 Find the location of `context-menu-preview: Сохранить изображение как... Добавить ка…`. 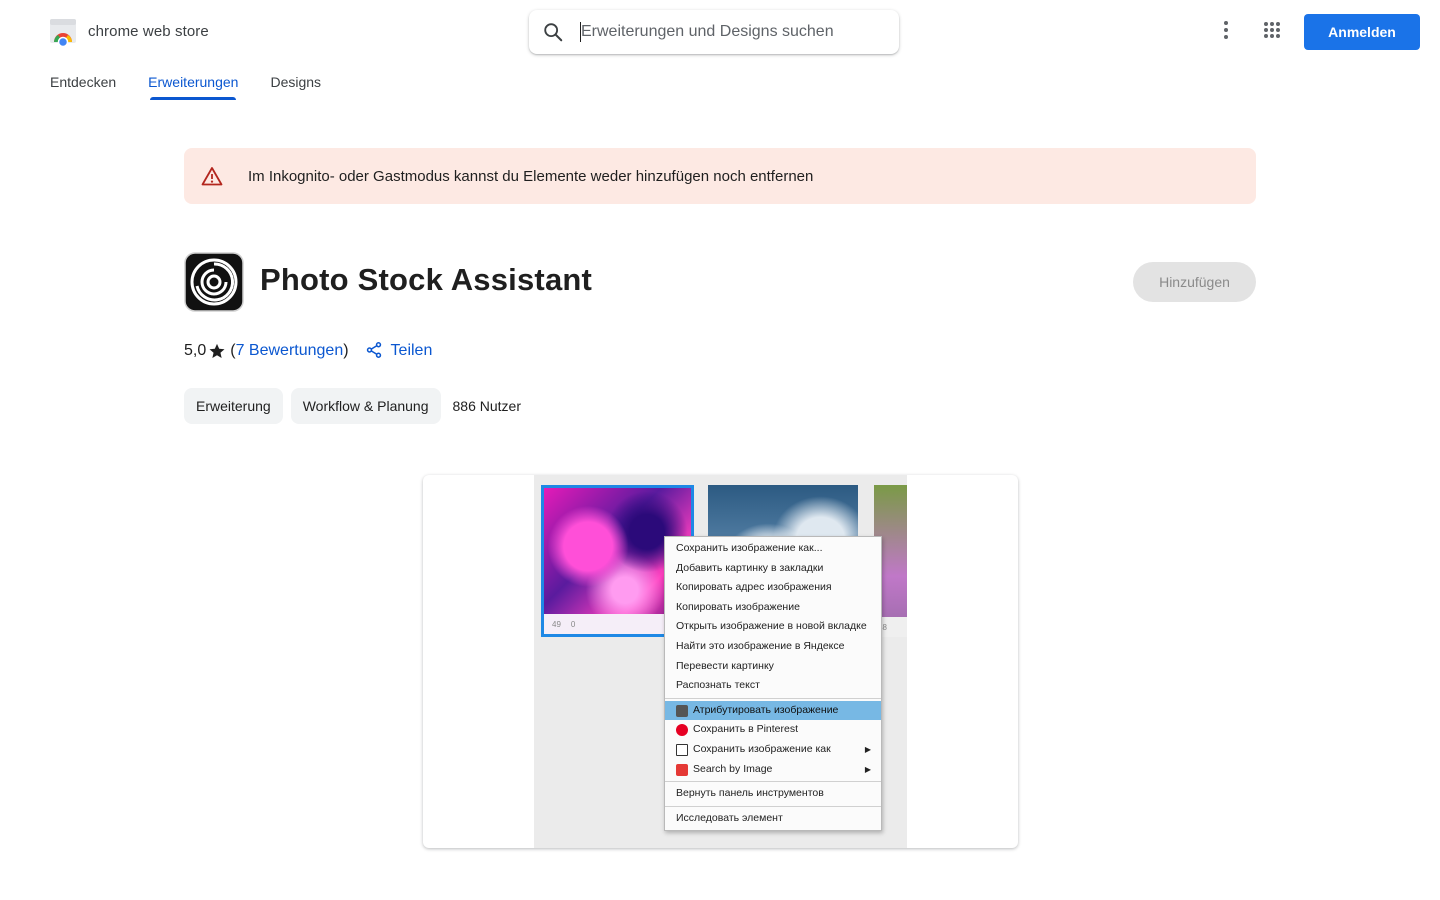

context-menu-preview: Сохранить изображение как... Добавить ка… is located at coordinates (773, 684).